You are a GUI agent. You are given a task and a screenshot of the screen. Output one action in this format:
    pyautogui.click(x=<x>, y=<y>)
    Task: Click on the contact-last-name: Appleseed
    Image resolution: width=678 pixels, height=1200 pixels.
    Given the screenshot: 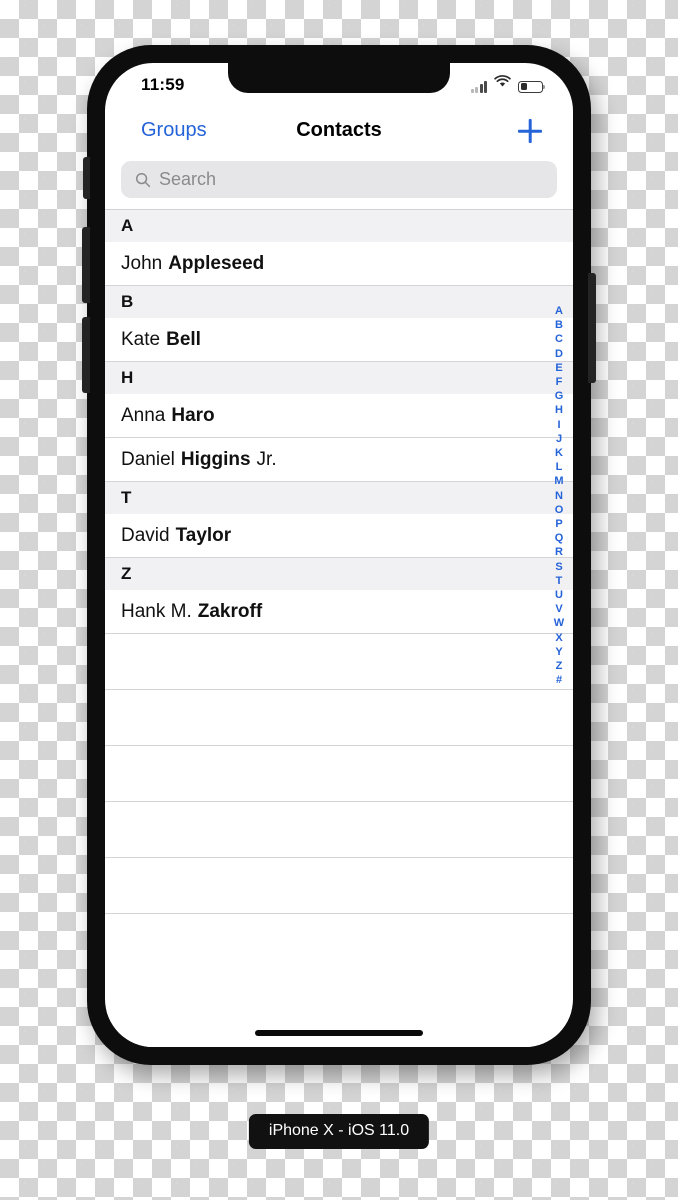 What is the action you would take?
    pyautogui.click(x=216, y=263)
    